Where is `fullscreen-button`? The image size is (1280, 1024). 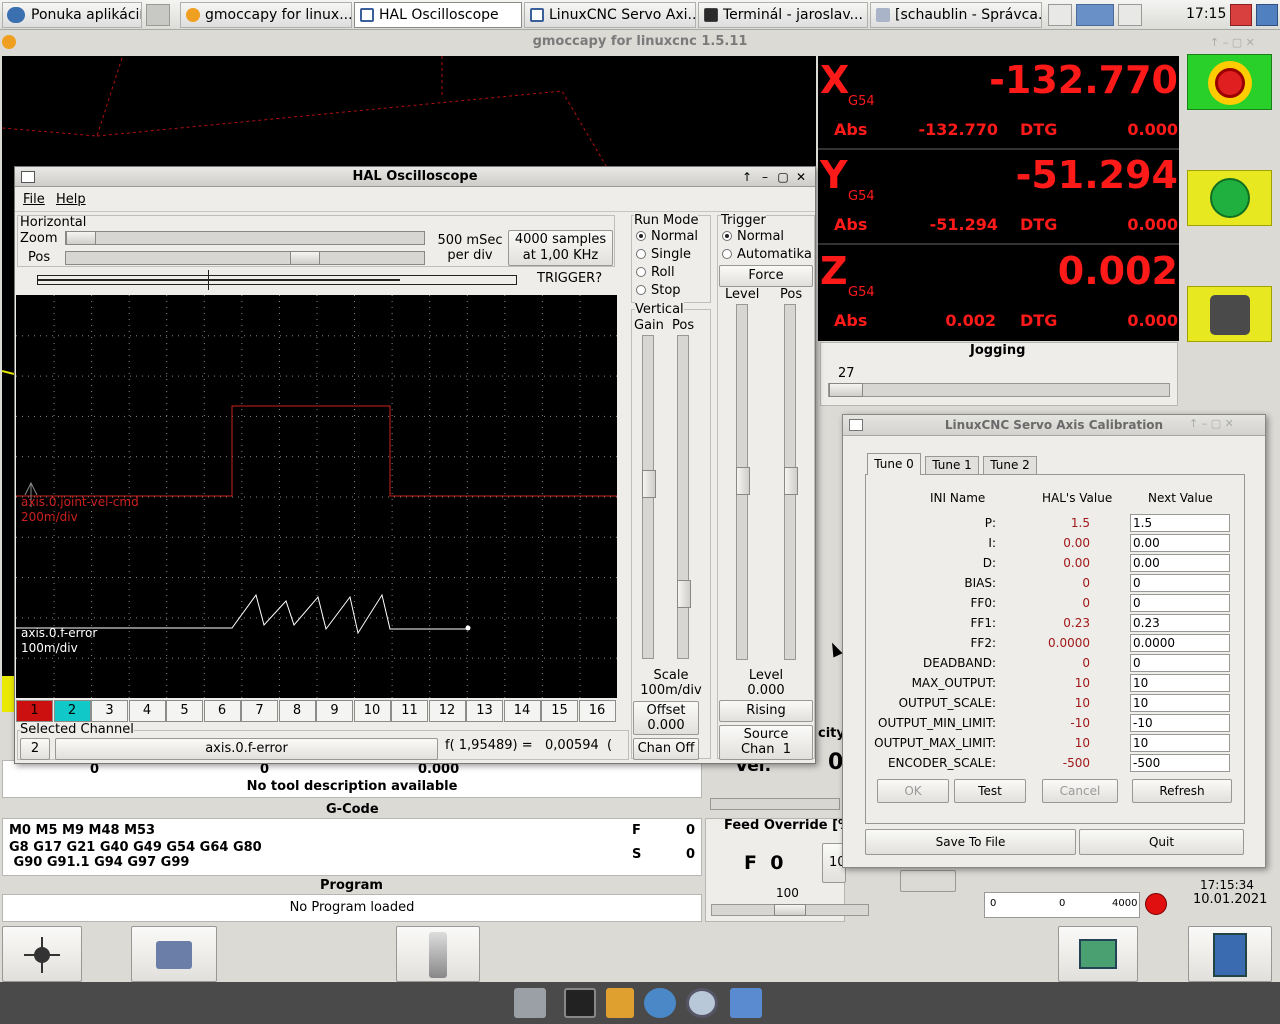 fullscreen-button is located at coordinates (1098, 954).